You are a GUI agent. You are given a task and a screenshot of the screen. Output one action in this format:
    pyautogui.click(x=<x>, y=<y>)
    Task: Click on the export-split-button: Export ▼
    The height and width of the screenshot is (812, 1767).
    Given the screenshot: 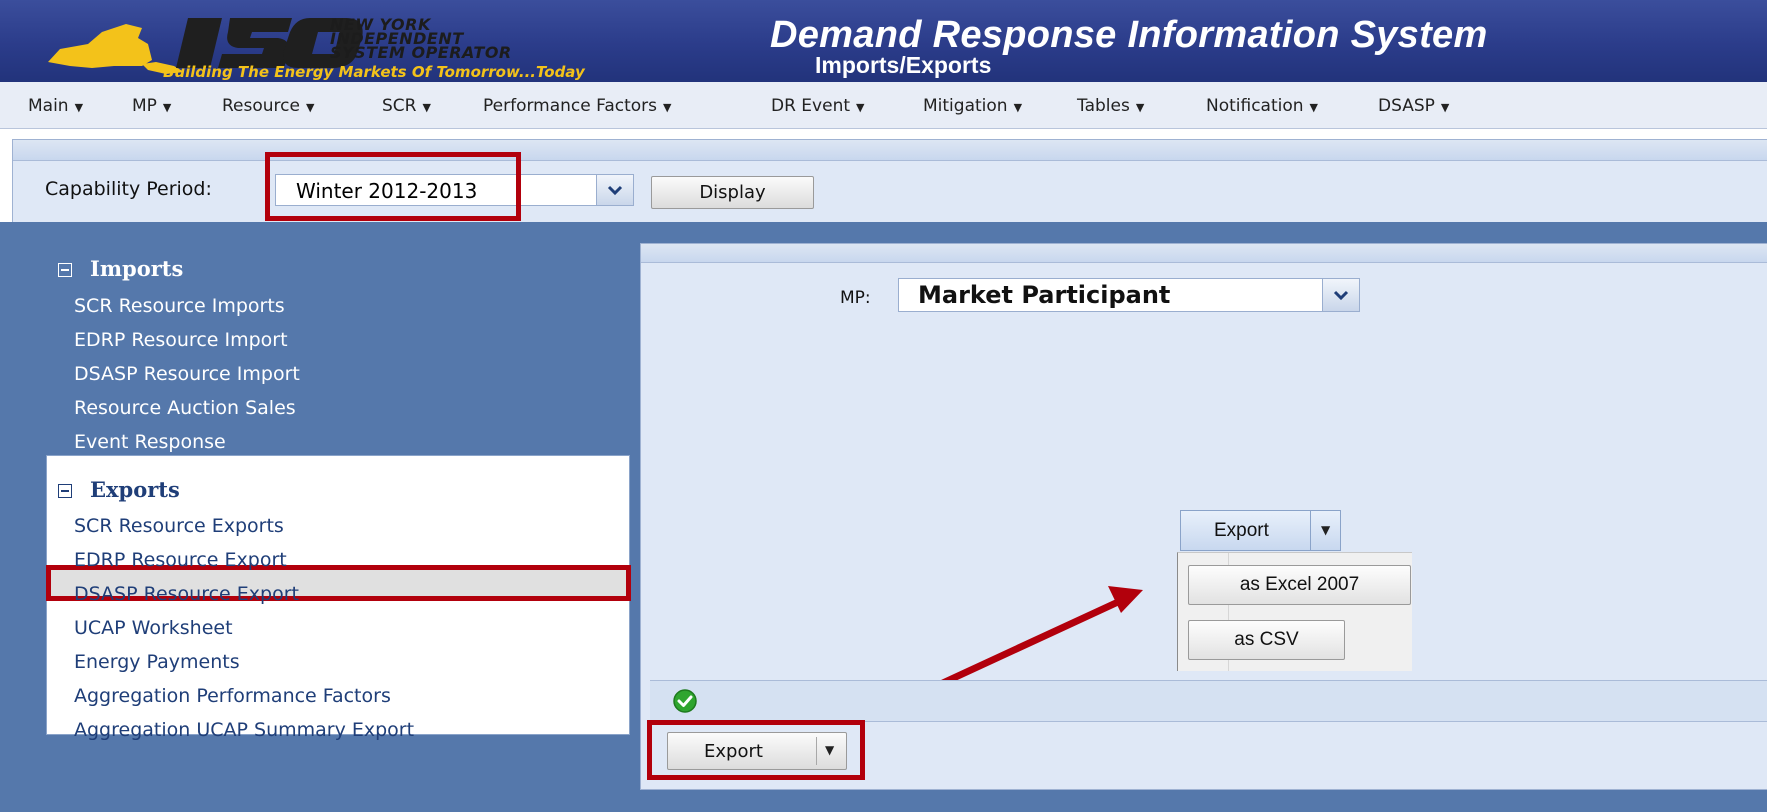 What is the action you would take?
    pyautogui.click(x=757, y=751)
    